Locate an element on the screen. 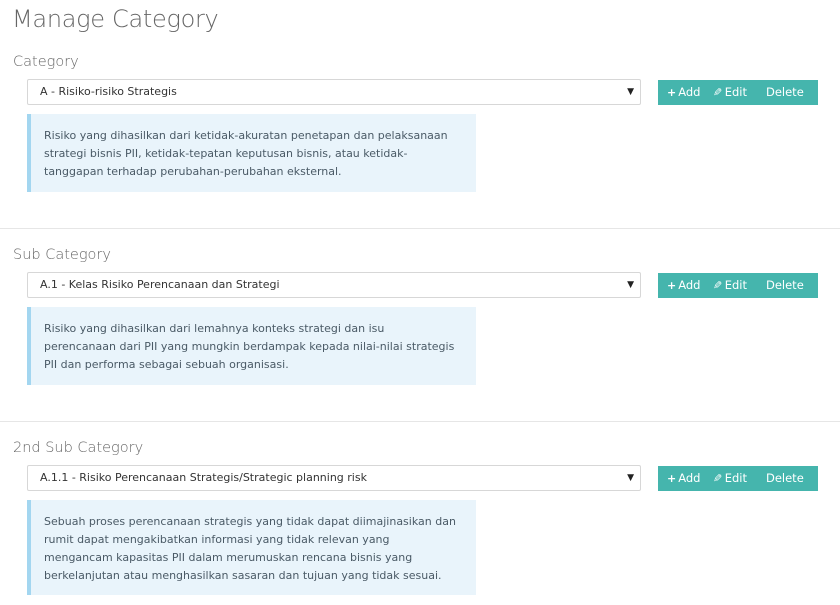  second-sub-category-edit-button: ✎ Edit is located at coordinates (730, 478).